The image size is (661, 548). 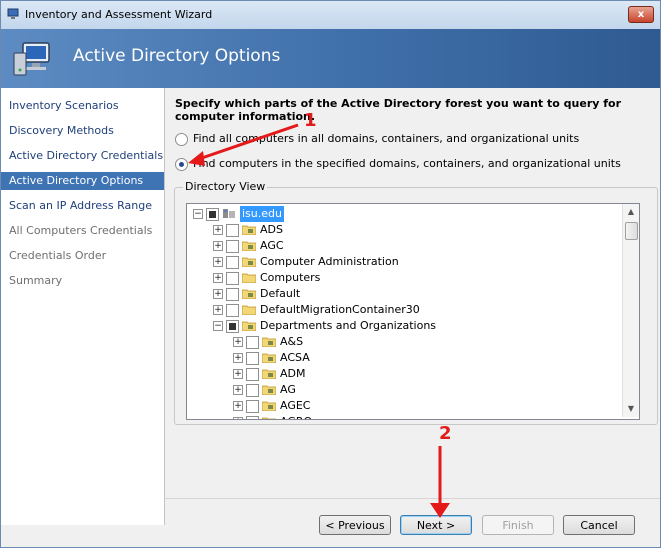 I want to click on arrow-2-head, so click(x=440, y=510).